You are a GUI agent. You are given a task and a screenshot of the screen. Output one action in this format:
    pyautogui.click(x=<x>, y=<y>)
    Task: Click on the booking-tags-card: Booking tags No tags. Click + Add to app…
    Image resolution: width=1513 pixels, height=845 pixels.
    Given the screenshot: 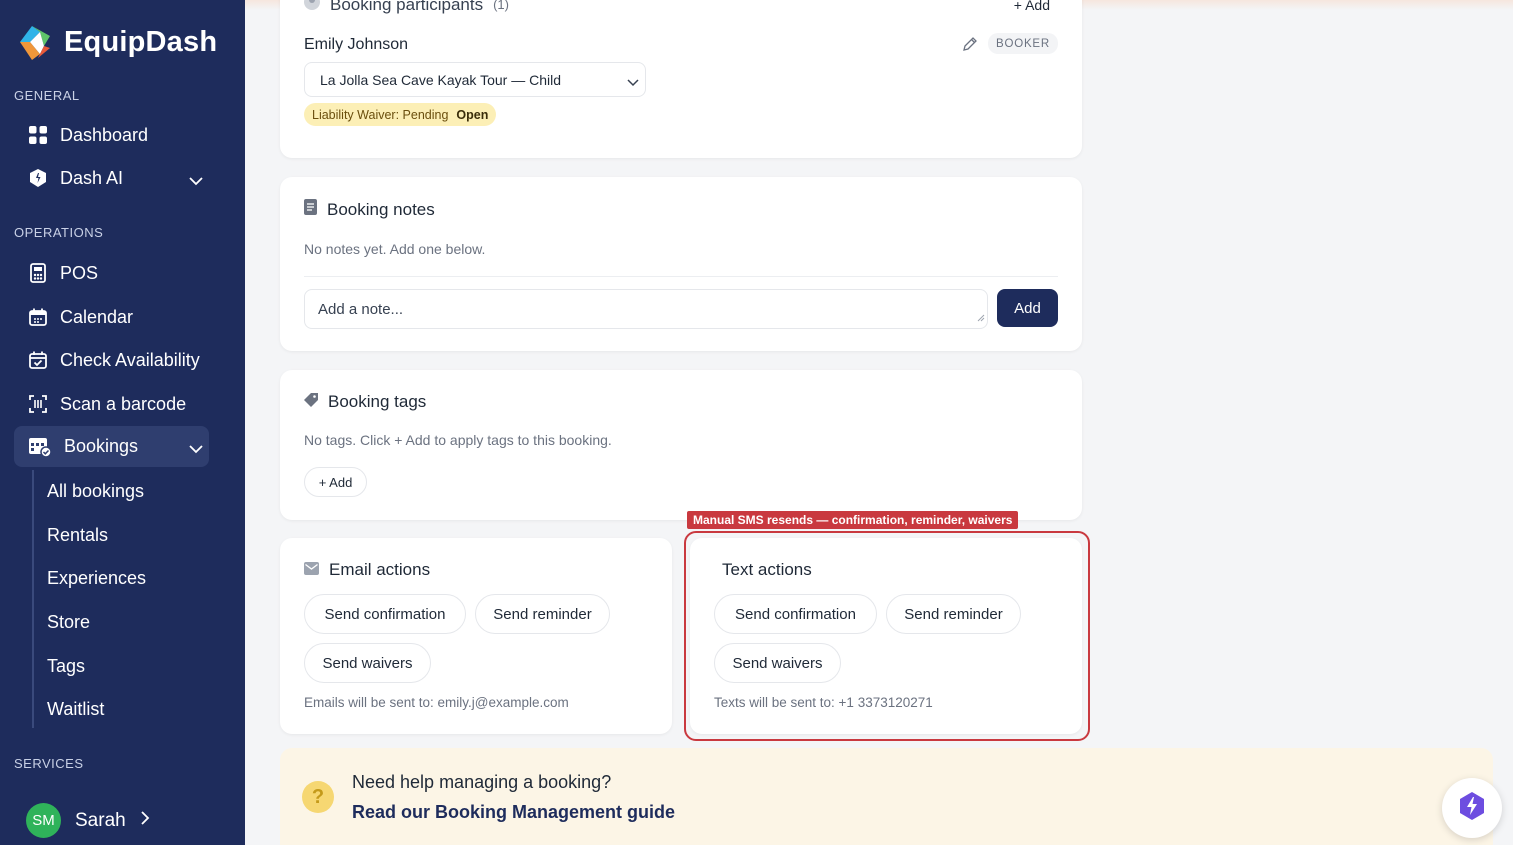 What is the action you would take?
    pyautogui.click(x=681, y=445)
    